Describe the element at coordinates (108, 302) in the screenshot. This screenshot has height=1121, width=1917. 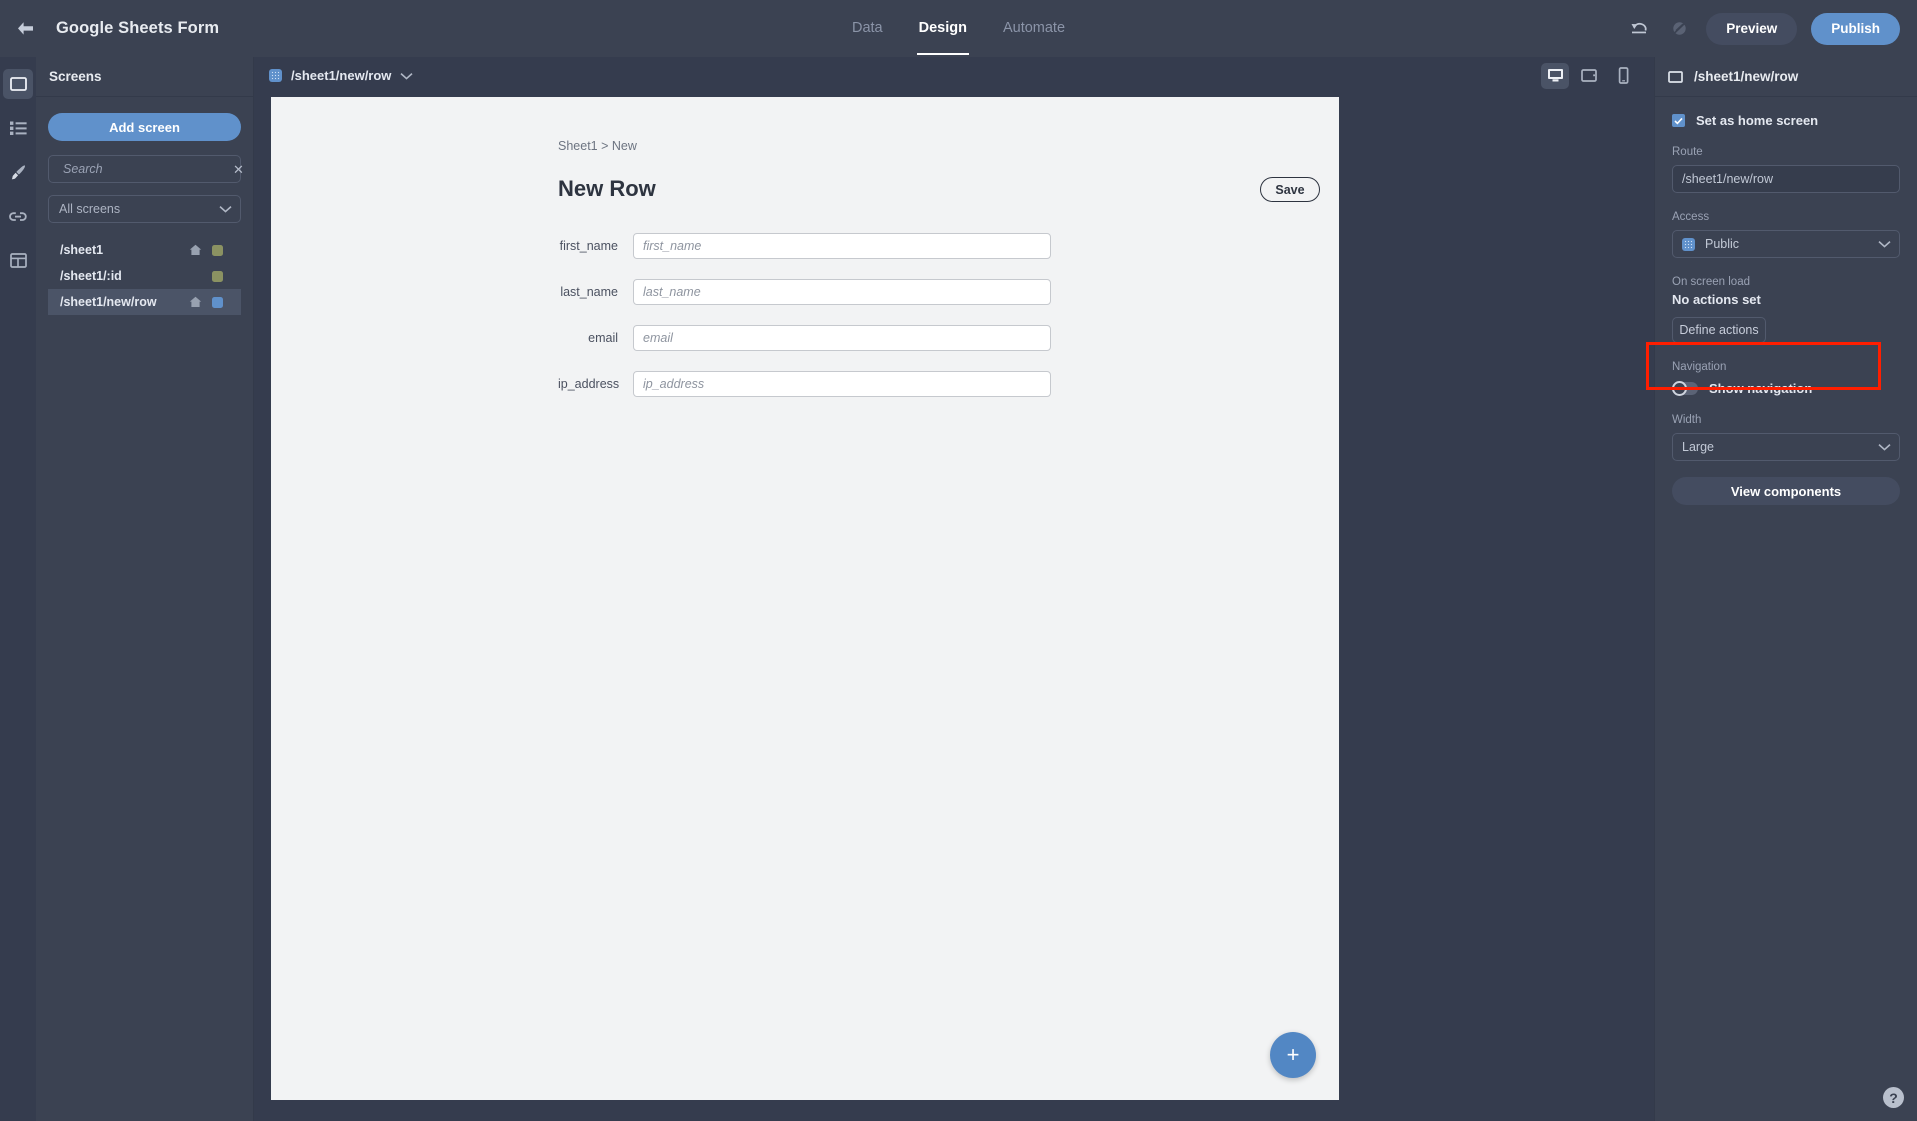
I see `screen-route-label: /sheet1/new/row` at that location.